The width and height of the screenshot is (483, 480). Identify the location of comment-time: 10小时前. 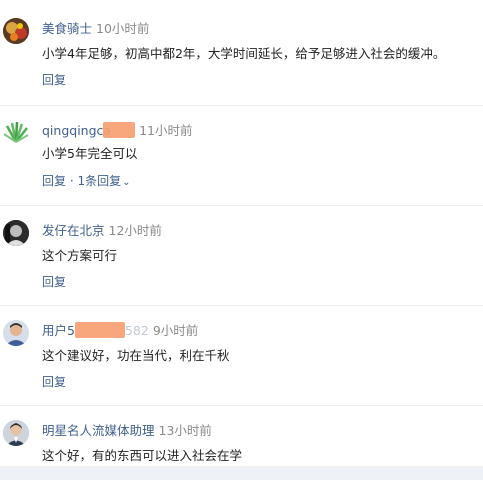
(123, 28).